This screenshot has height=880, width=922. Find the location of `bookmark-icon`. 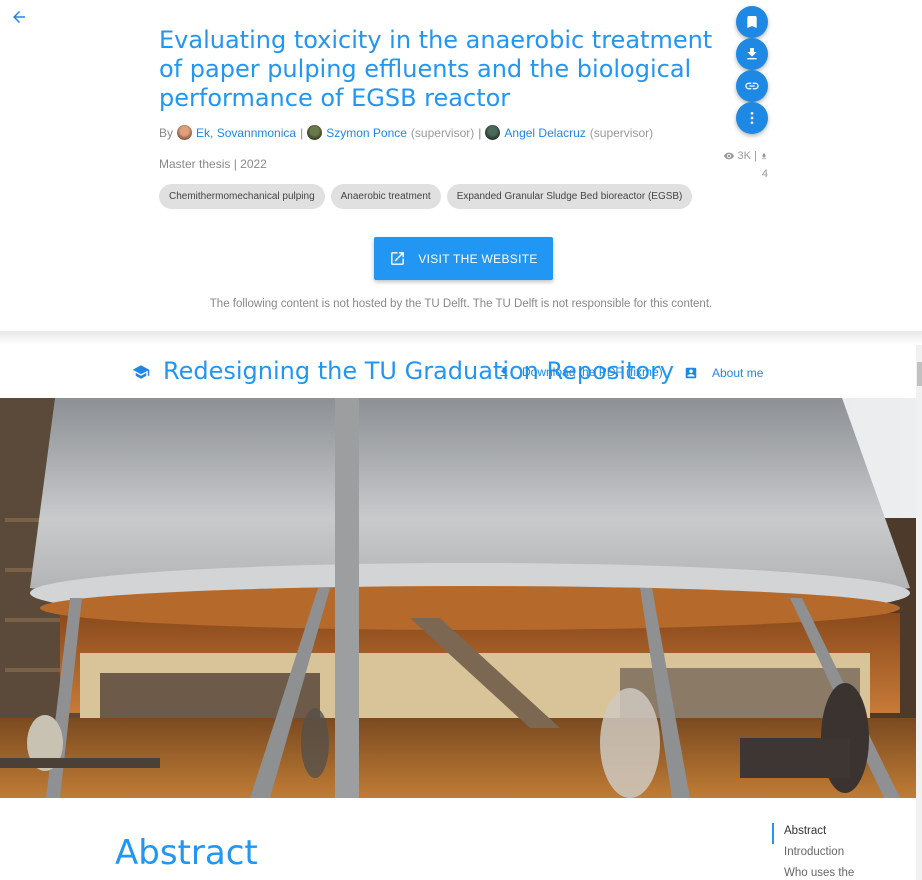

bookmark-icon is located at coordinates (752, 22).